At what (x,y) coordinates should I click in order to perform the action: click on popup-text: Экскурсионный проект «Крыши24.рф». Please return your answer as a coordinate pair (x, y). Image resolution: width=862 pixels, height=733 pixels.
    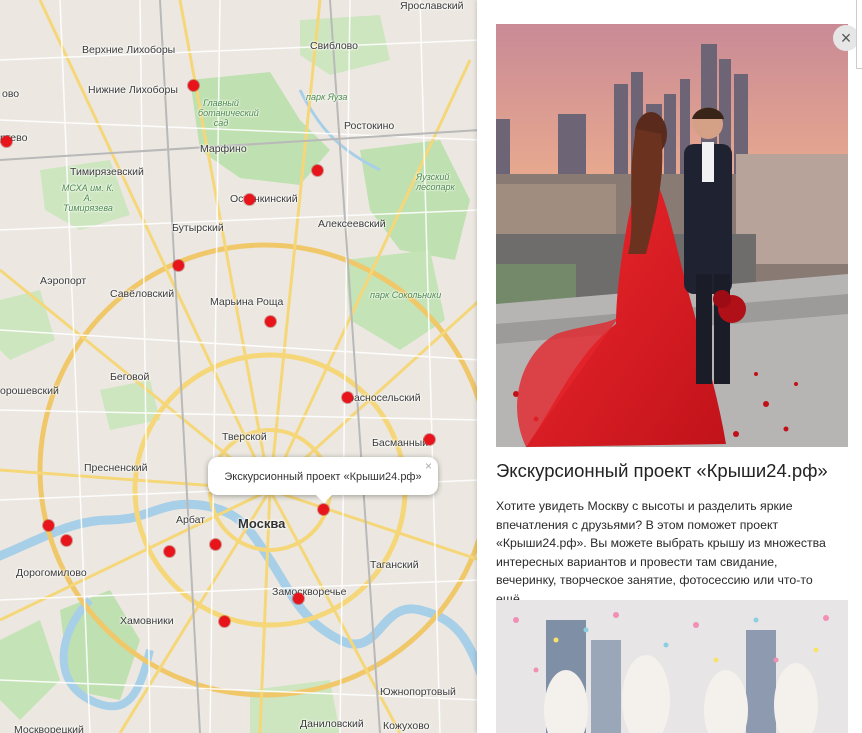
    Looking at the image, I should click on (323, 477).